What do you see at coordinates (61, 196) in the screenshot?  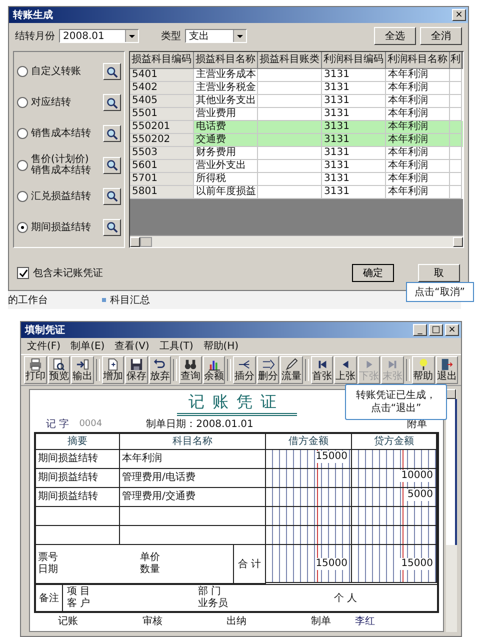 I see `option-label: 汇兑损益结转` at bounding box center [61, 196].